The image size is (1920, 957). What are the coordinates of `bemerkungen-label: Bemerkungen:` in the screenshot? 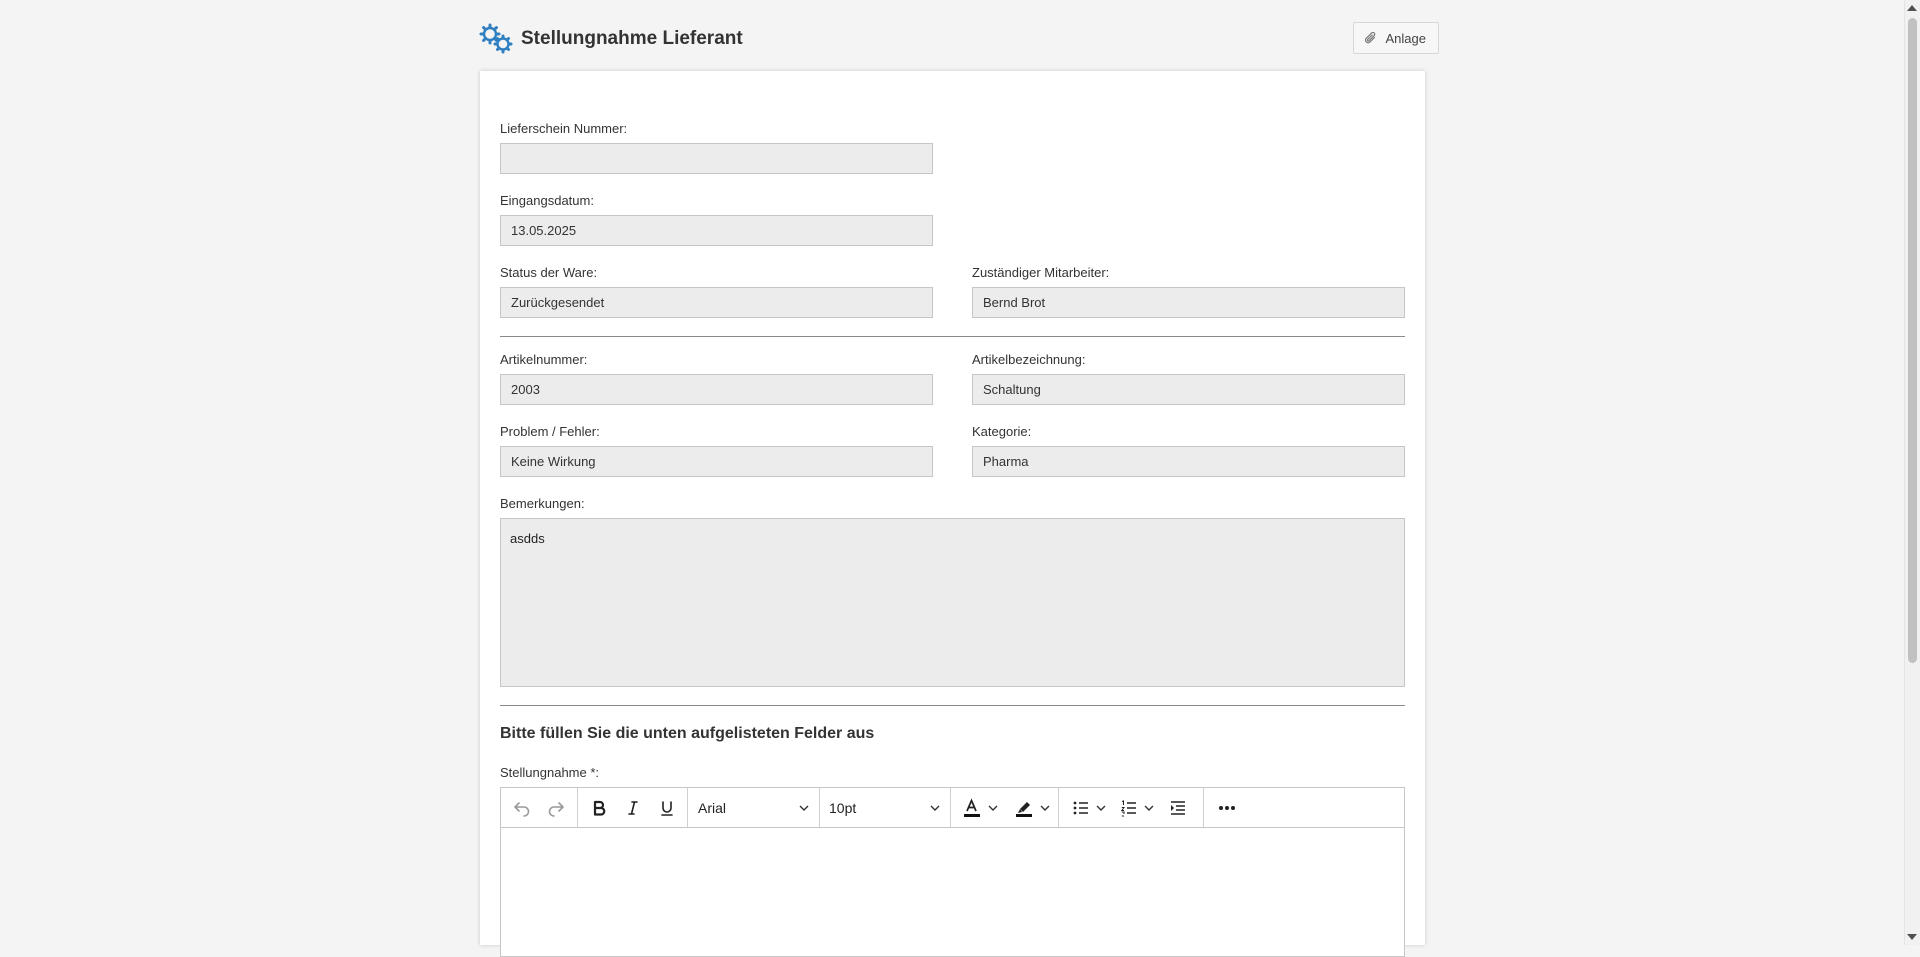 It's located at (542, 503).